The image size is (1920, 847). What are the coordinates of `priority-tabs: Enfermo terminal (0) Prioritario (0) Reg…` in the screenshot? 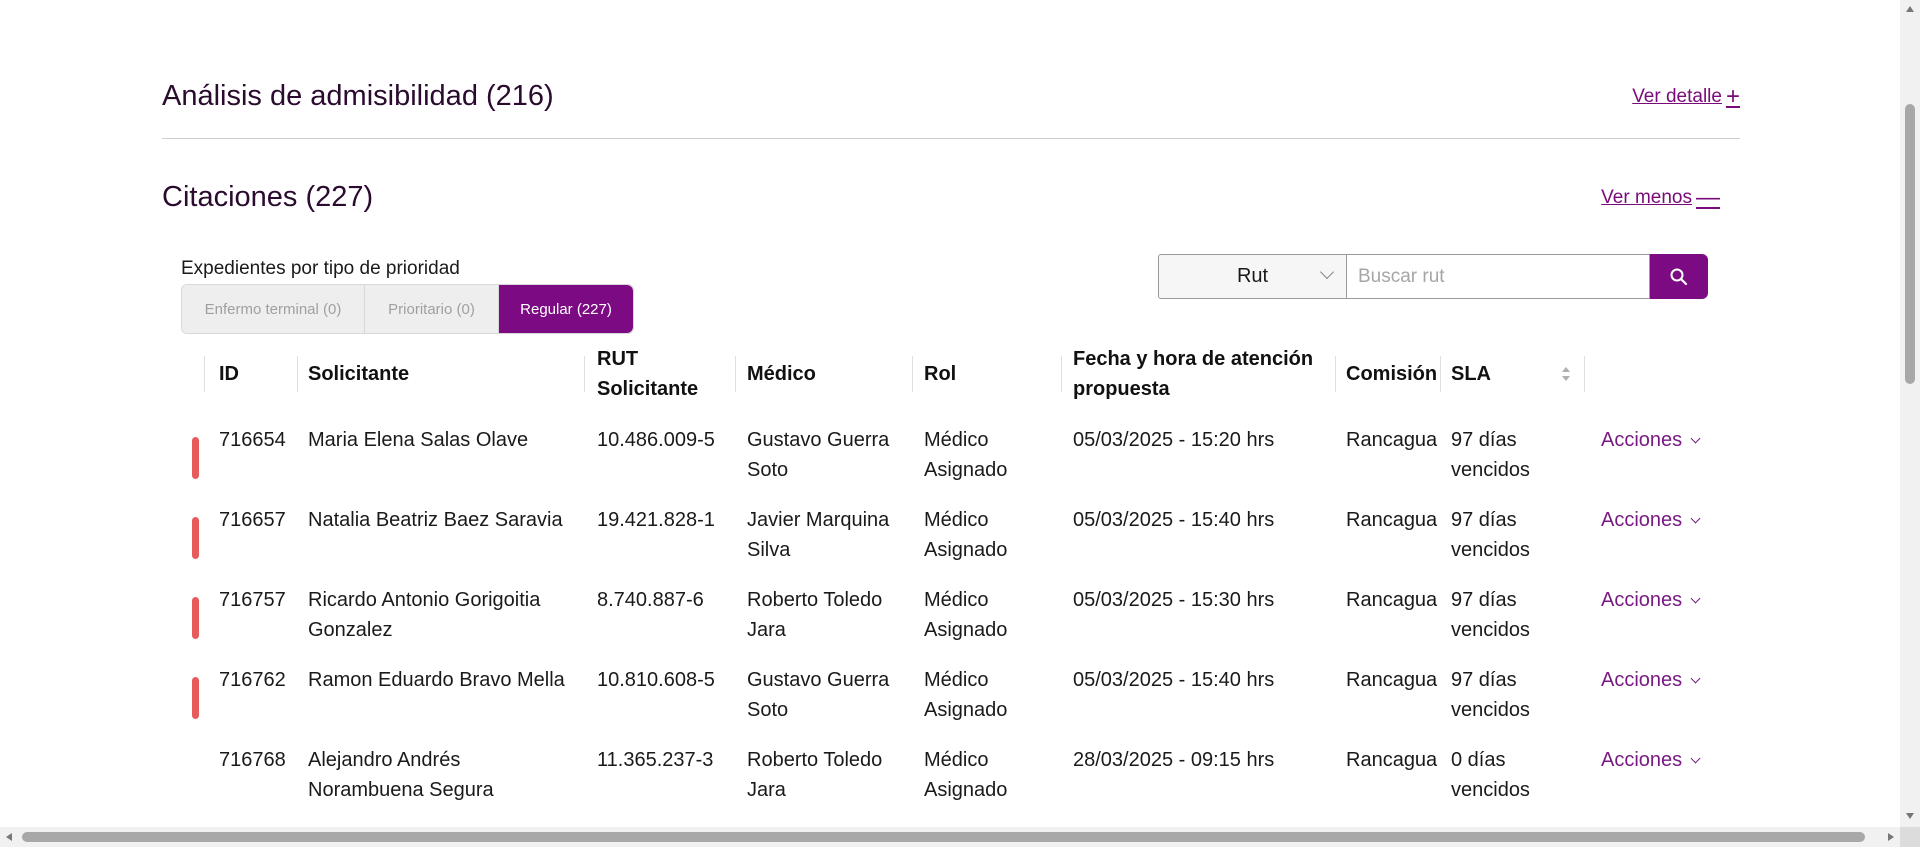 It's located at (407, 309).